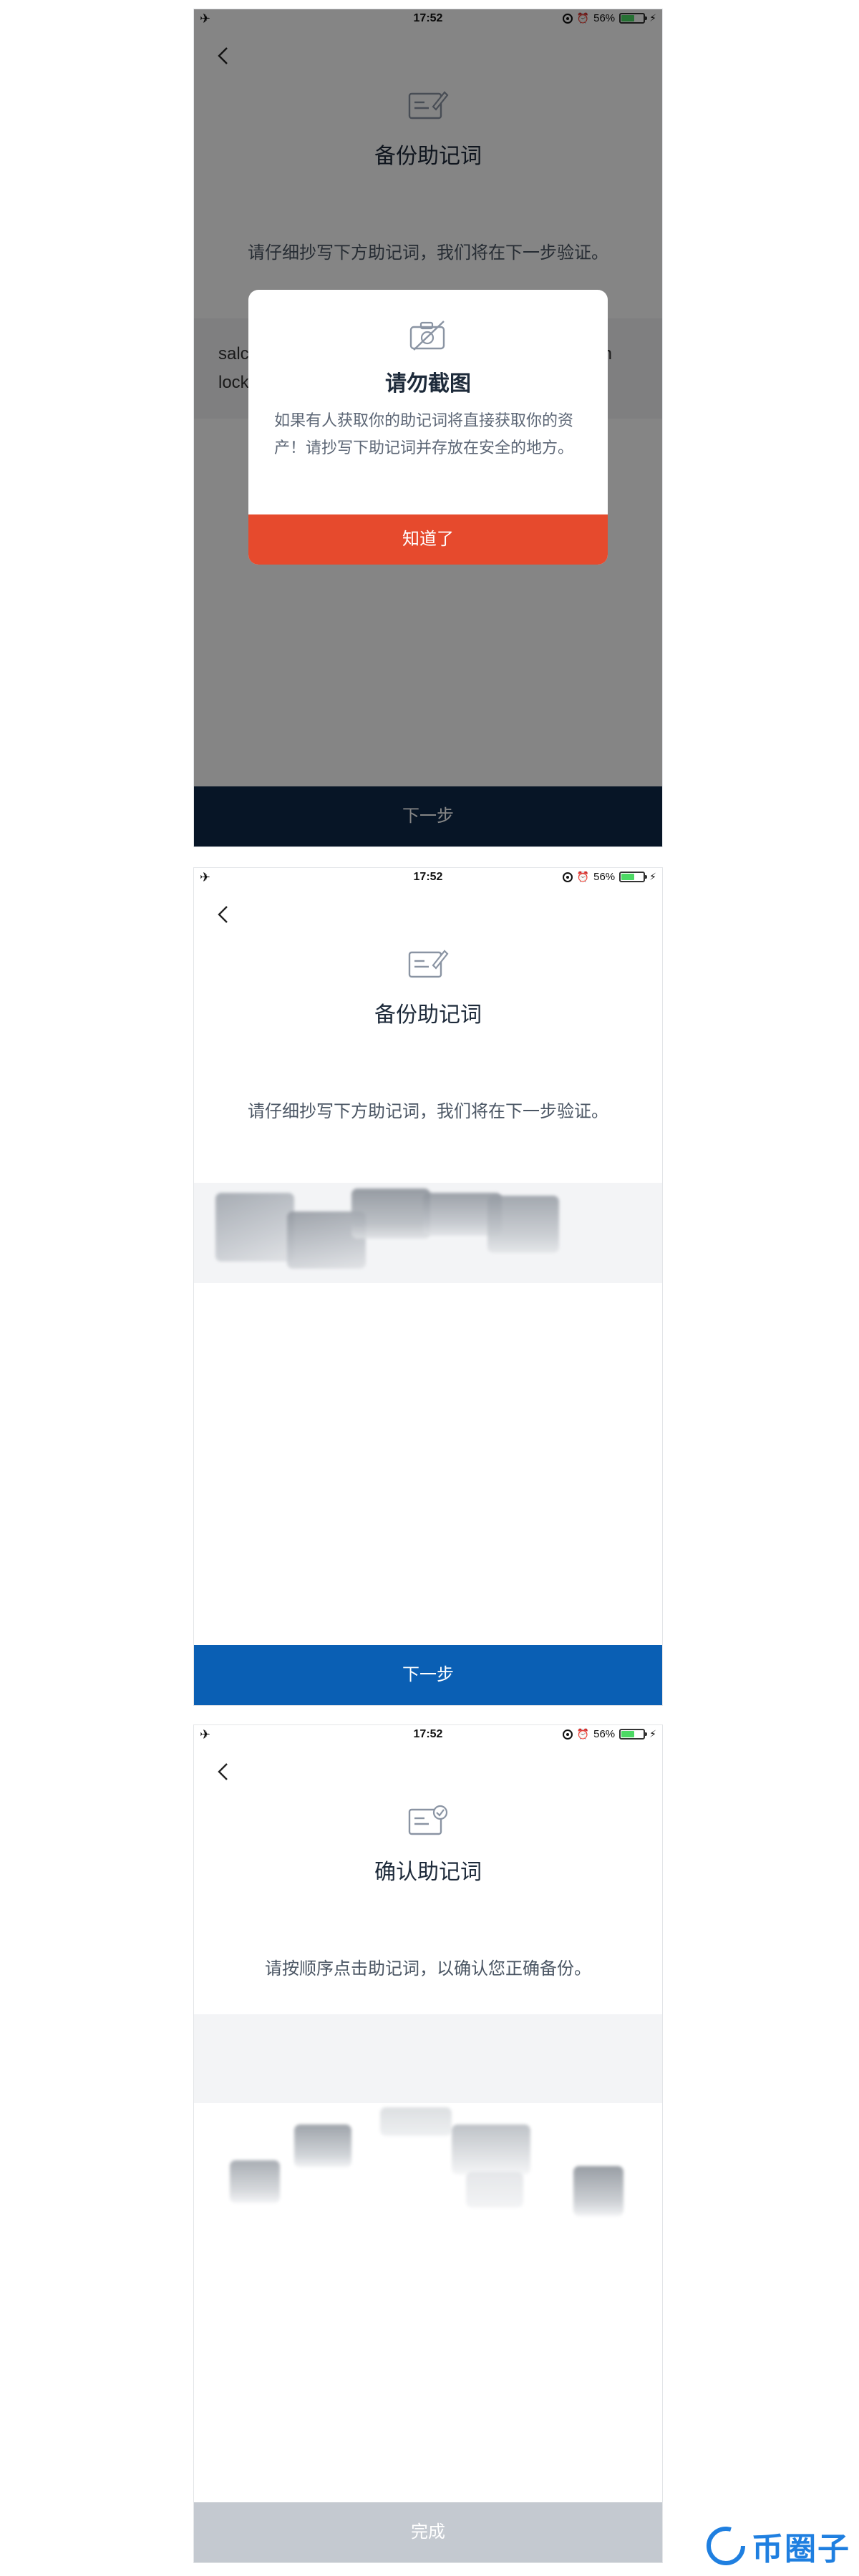 The width and height of the screenshot is (859, 2576). Describe the element at coordinates (428, 2058) in the screenshot. I see `selected-words-area` at that location.